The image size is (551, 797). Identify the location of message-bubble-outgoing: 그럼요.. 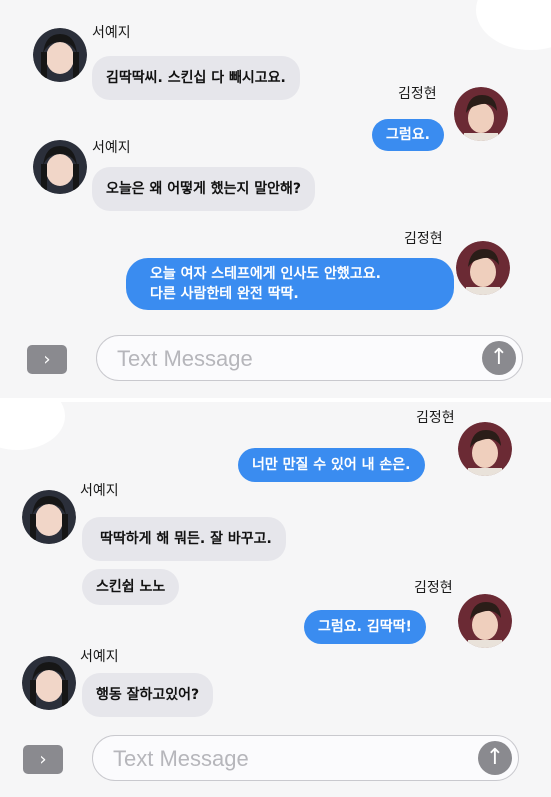
(408, 135).